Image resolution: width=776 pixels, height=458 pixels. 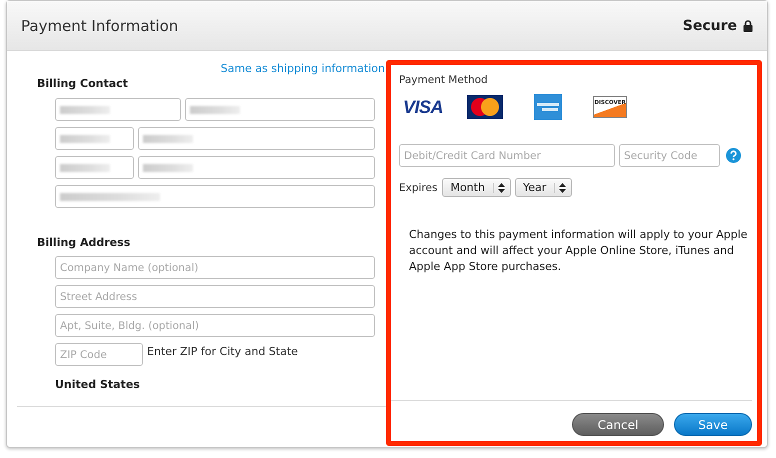 I want to click on input-field: Company Name (optional), so click(x=215, y=267).